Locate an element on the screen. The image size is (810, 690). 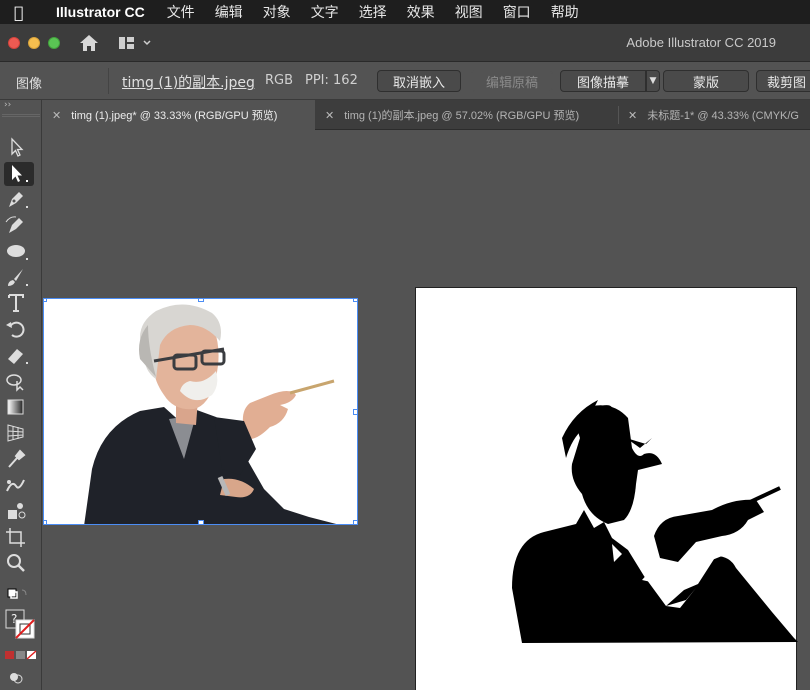
placed-image is located at coordinates (200, 411).